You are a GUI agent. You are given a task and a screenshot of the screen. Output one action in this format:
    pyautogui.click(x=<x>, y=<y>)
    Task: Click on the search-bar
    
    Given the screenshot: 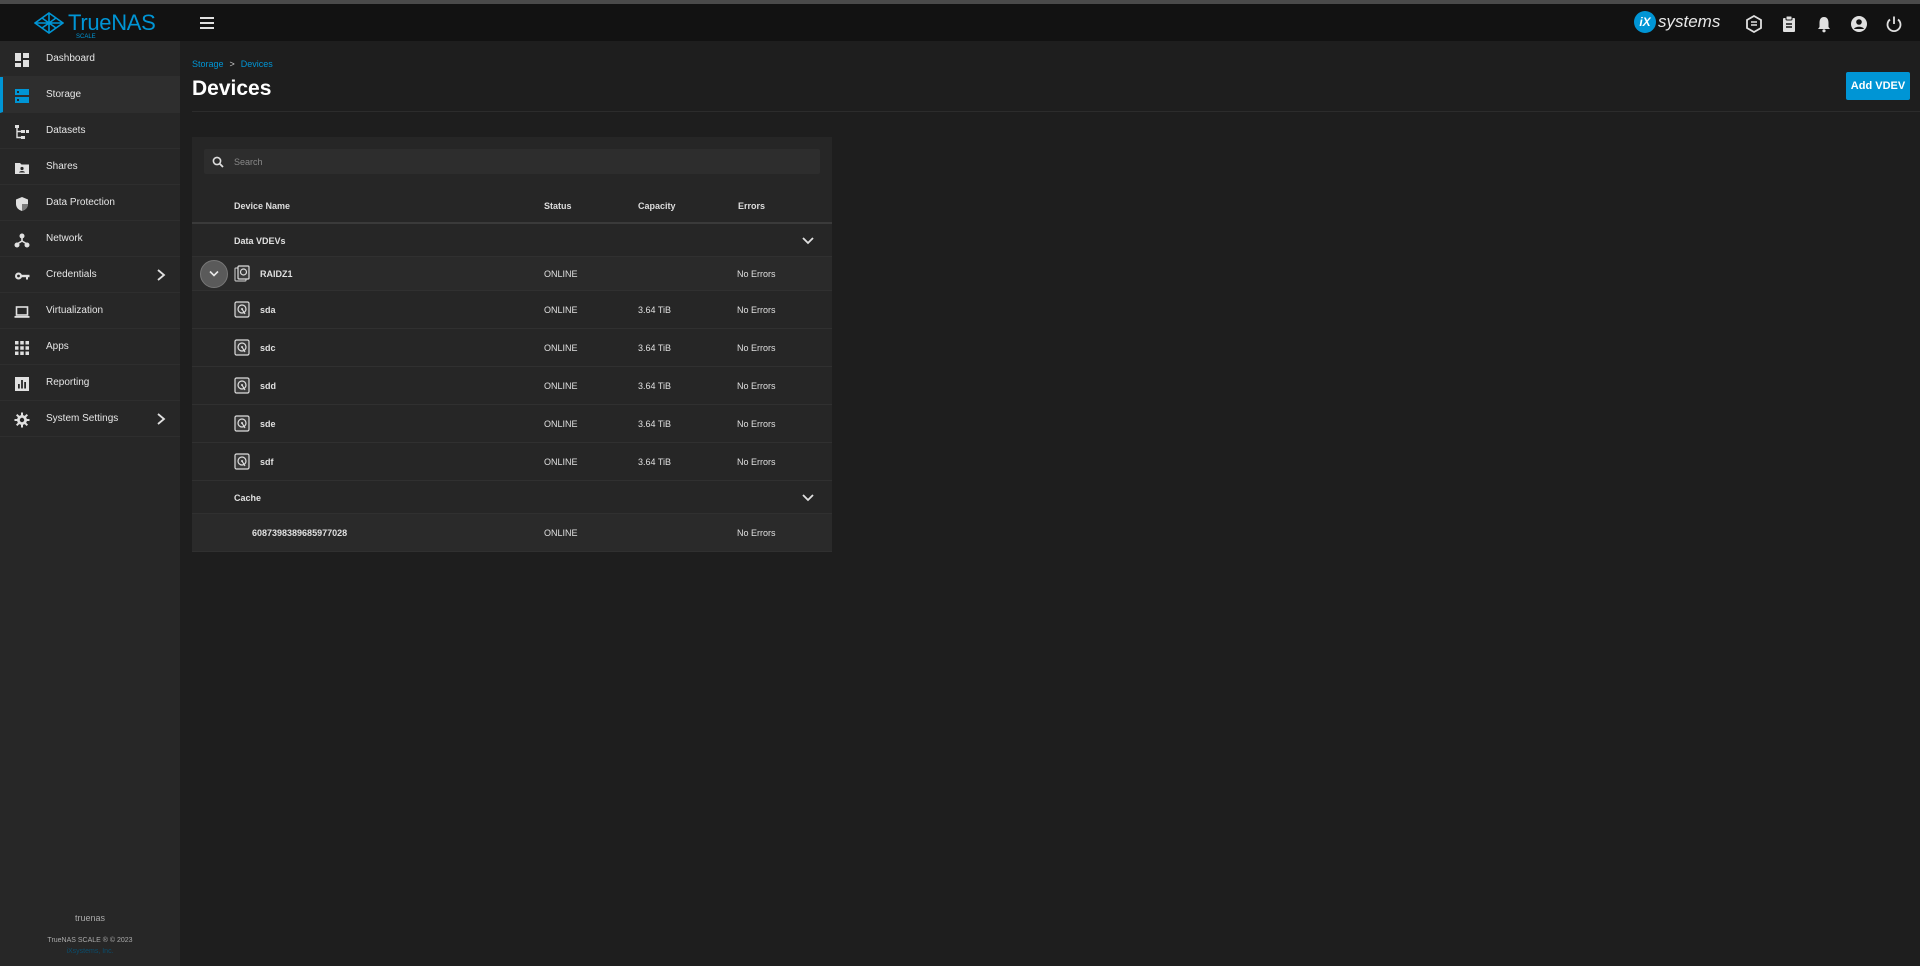 What is the action you would take?
    pyautogui.click(x=512, y=162)
    